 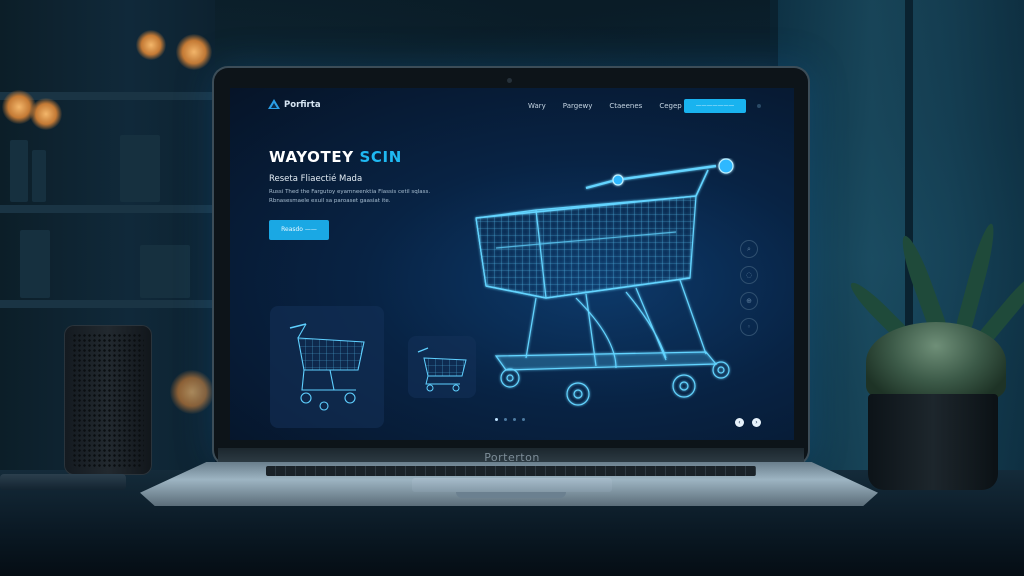 I want to click on carousel-dots, so click(x=510, y=419).